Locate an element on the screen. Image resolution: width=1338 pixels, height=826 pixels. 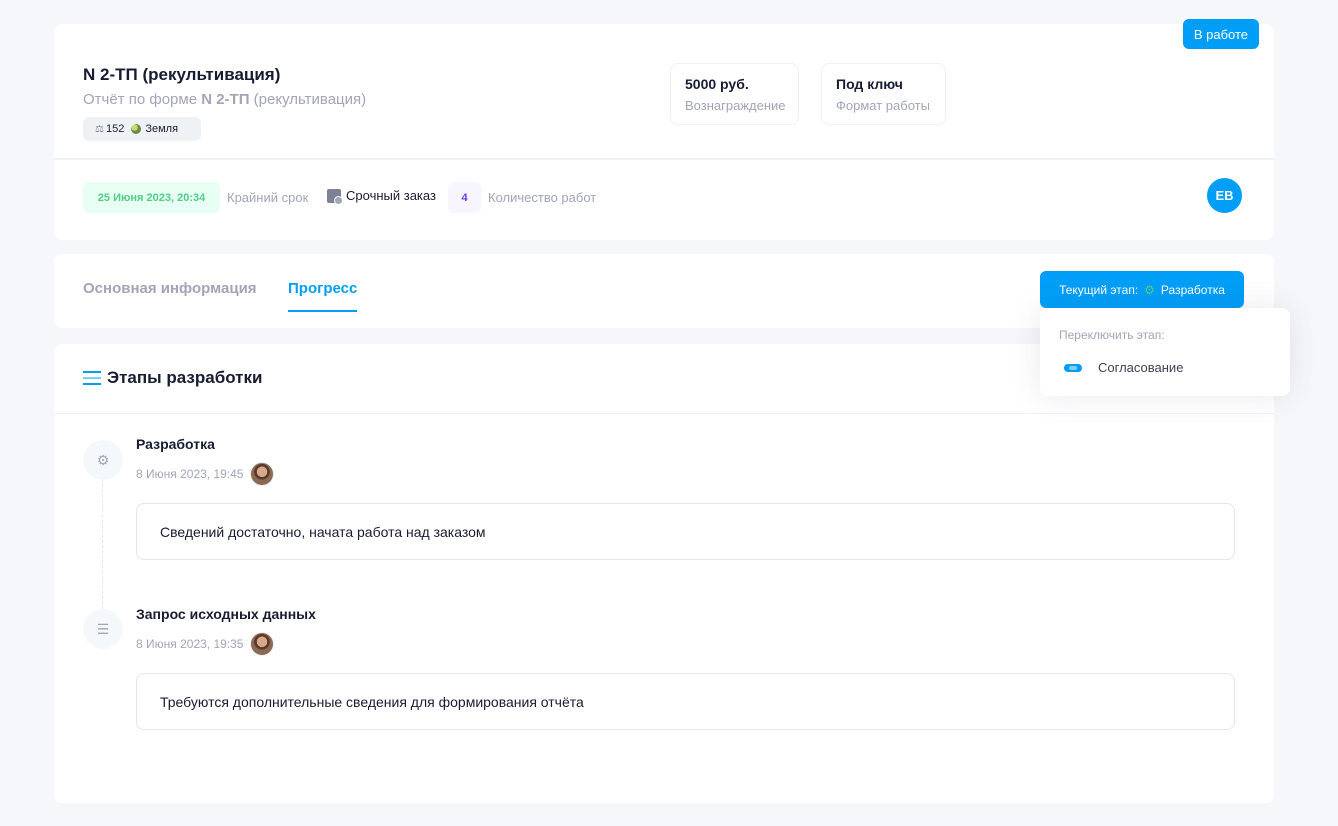
stage-meta: 8 Июня 2023, 19:35 is located at coordinates (205, 644).